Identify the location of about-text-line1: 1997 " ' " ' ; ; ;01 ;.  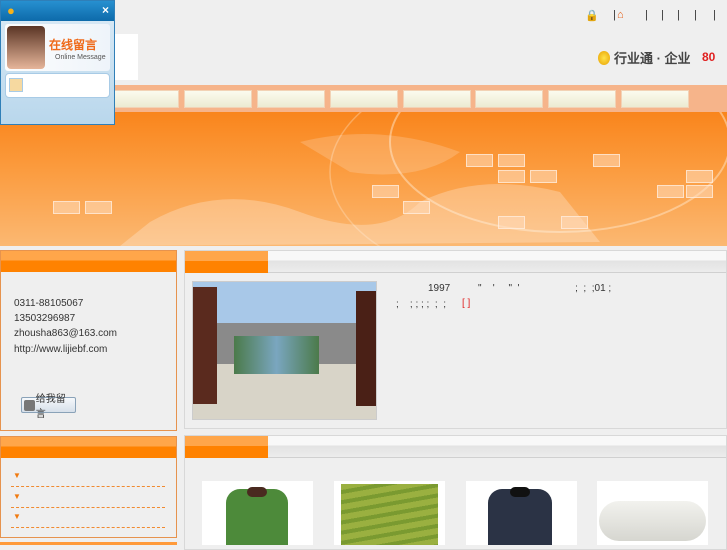
(520, 288).